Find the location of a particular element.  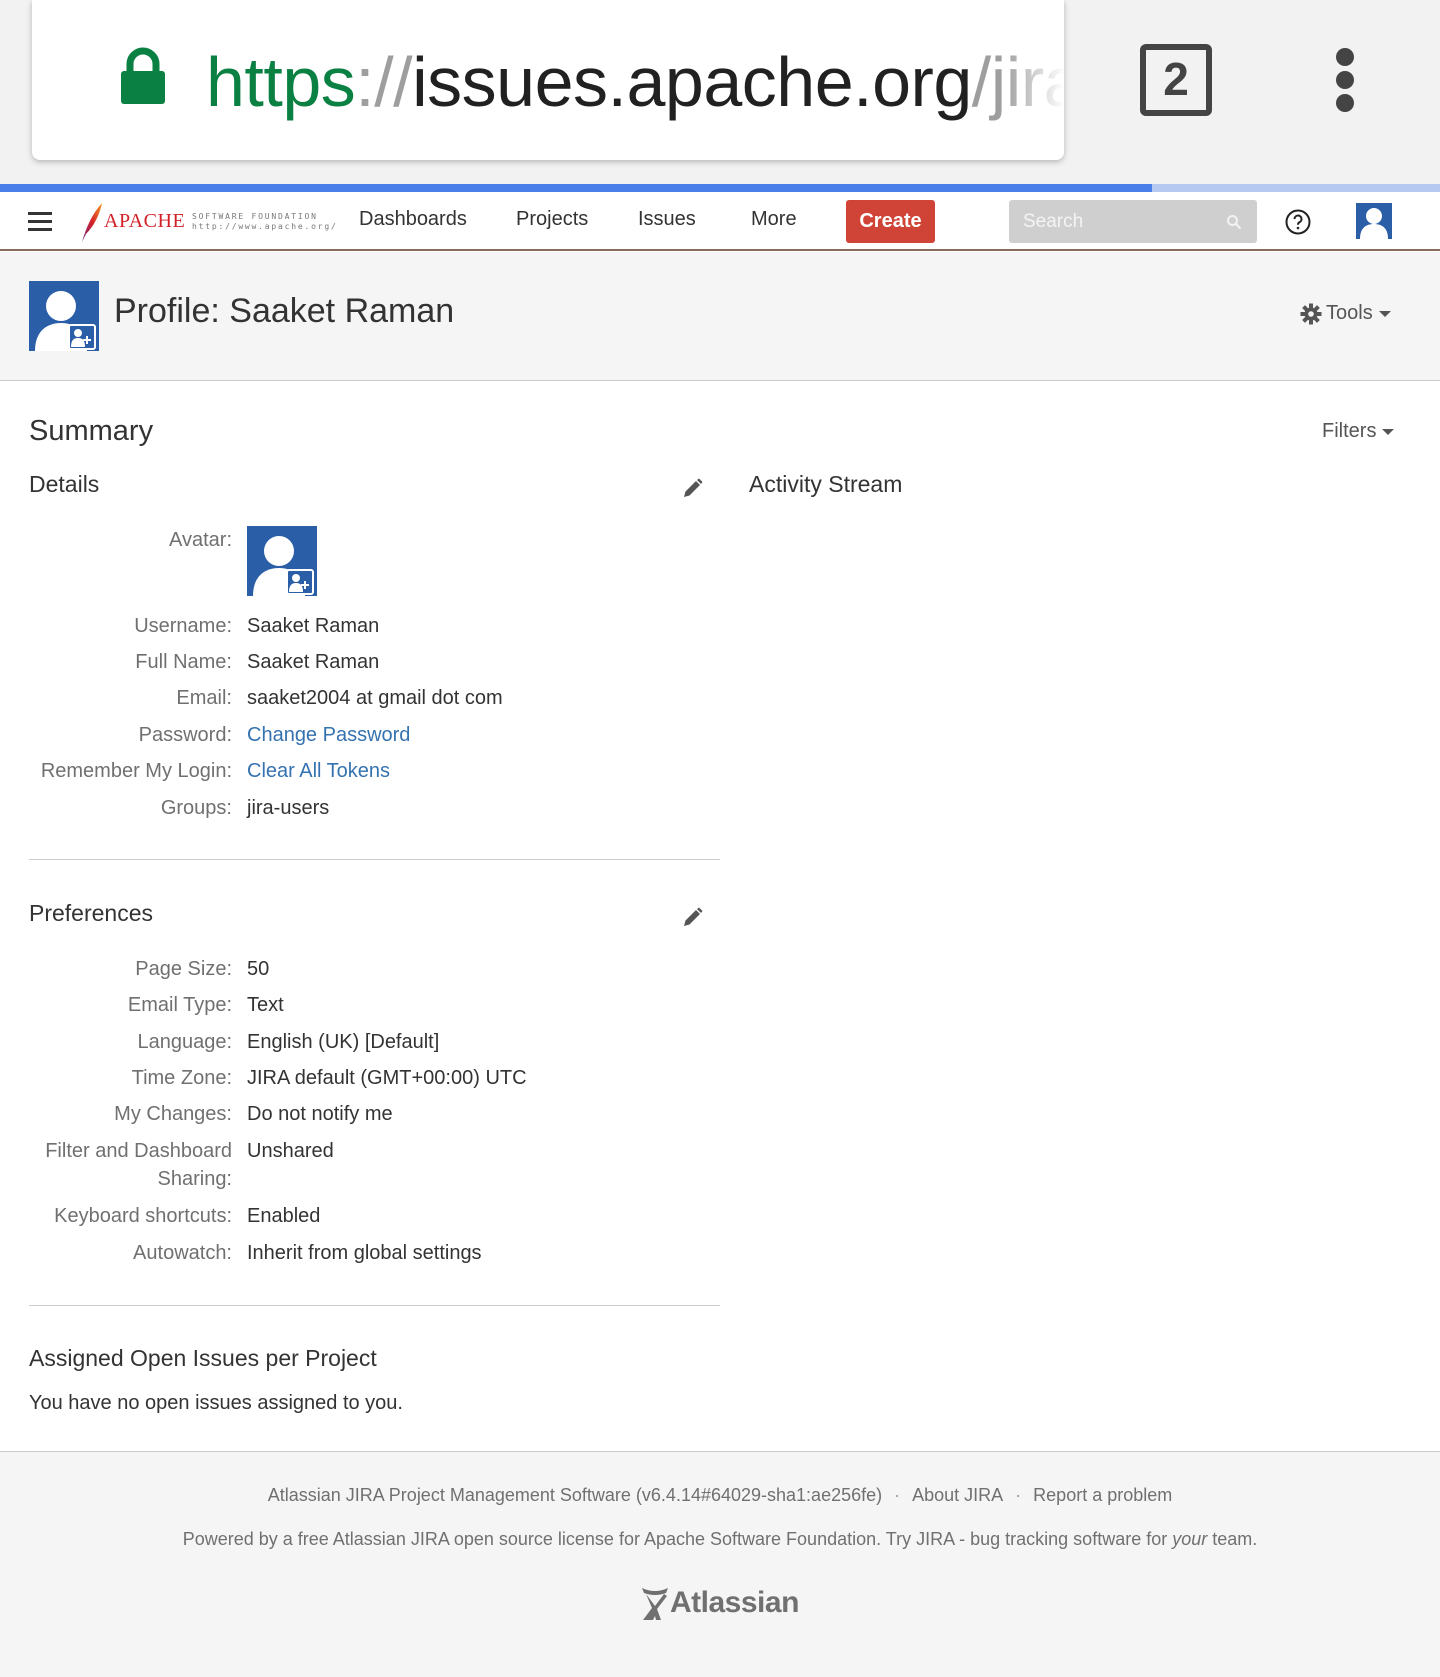

assigned-issues-heading: Assigned Open Issues per Project is located at coordinates (203, 1358).